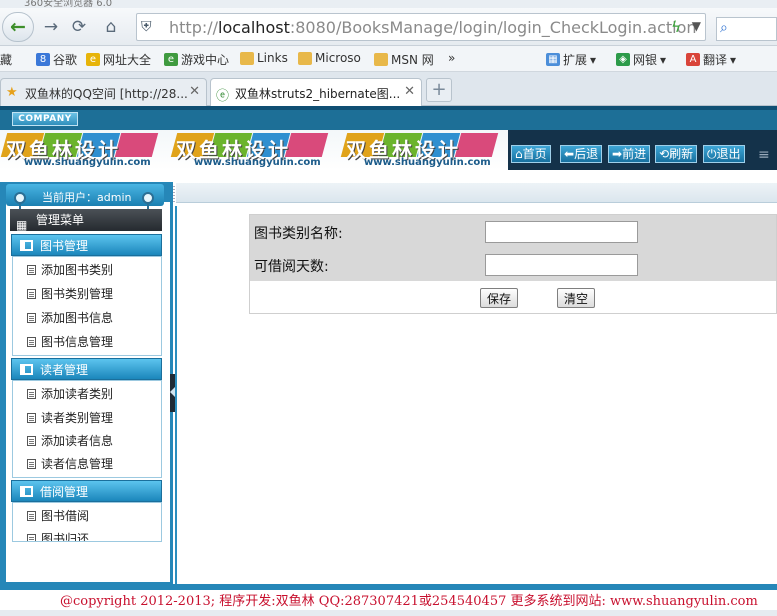 The height and width of the screenshot is (616, 777). I want to click on bookmark-item: MSN 网, so click(404, 59).